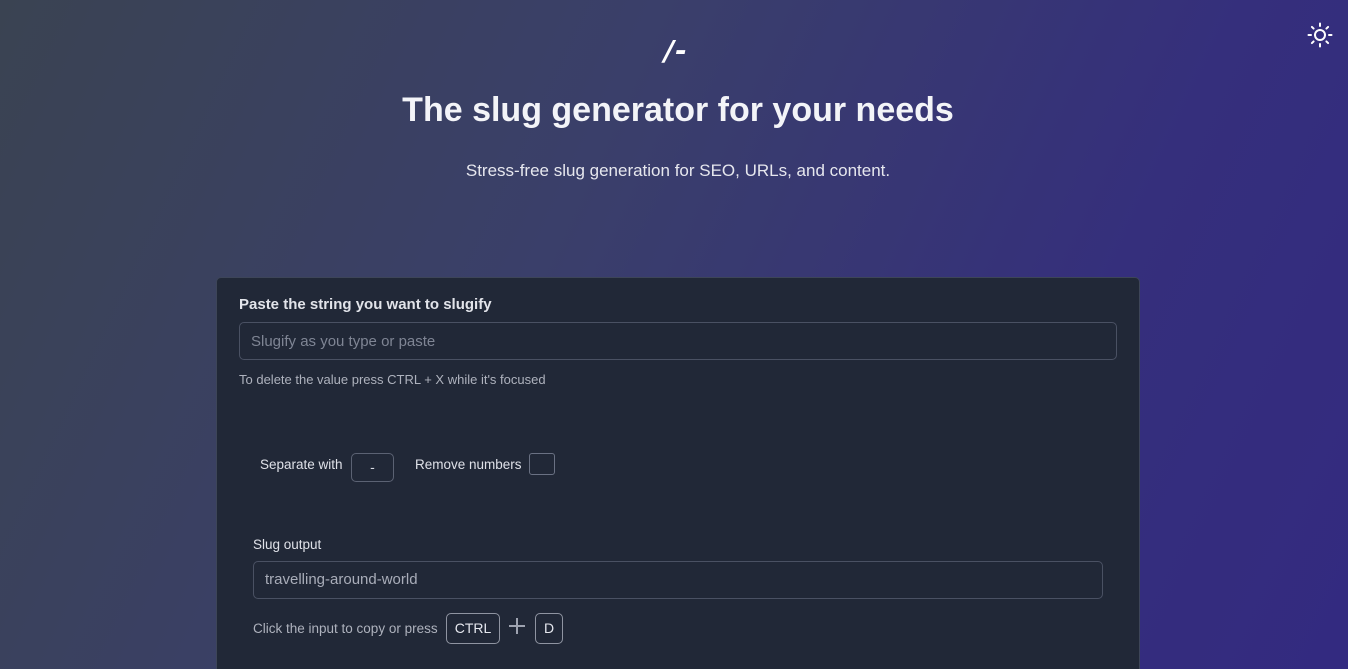 The image size is (1348, 669). I want to click on remove-numbers-label: Remove numbers, so click(468, 464).